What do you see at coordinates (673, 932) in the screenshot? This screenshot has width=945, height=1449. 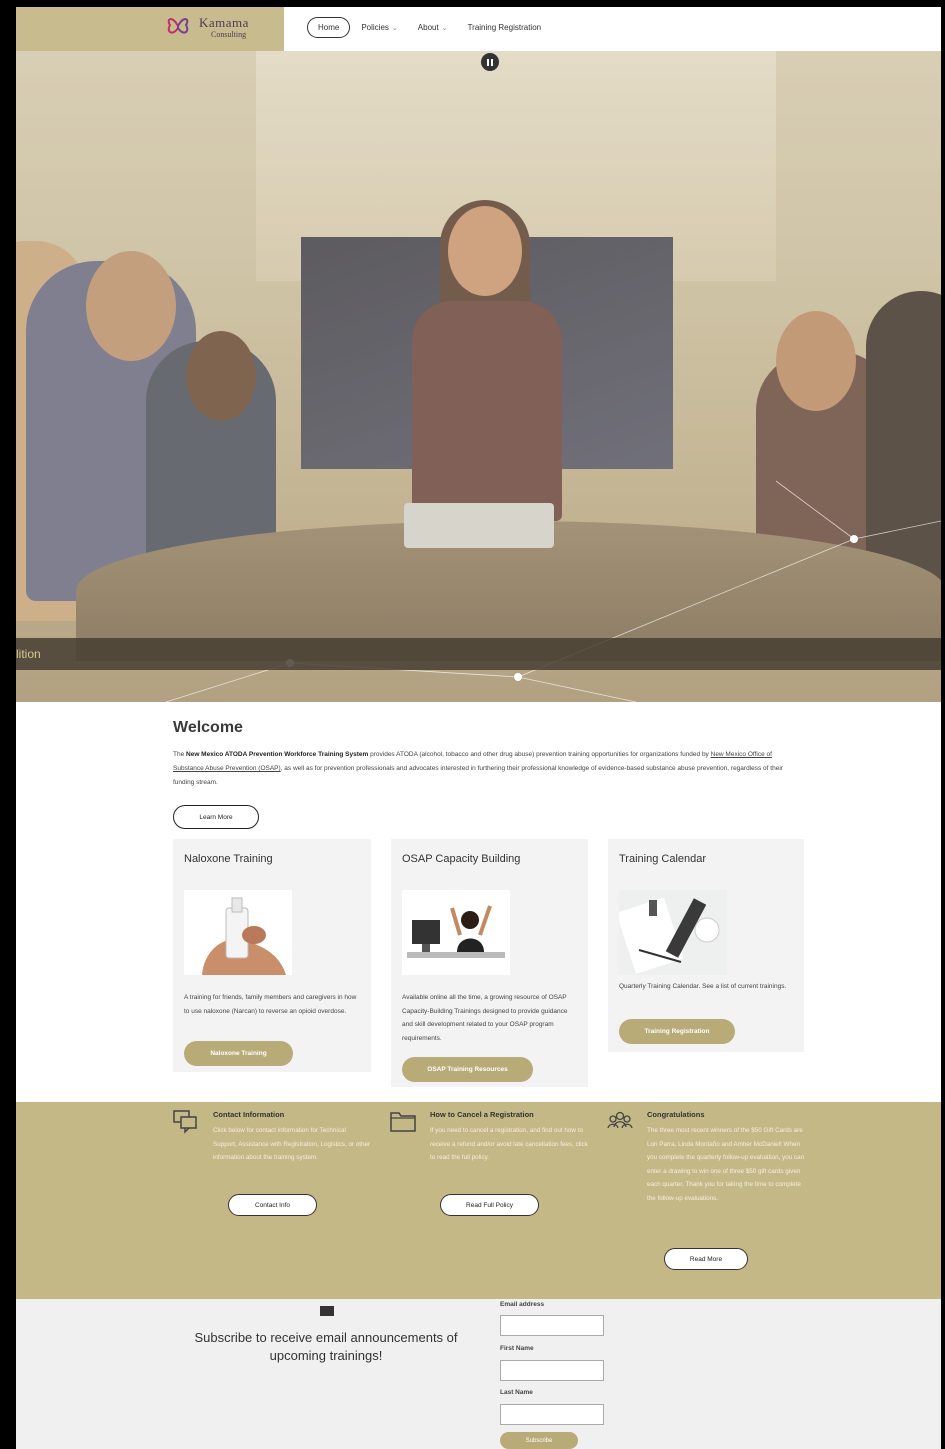 I see `calendar-image` at bounding box center [673, 932].